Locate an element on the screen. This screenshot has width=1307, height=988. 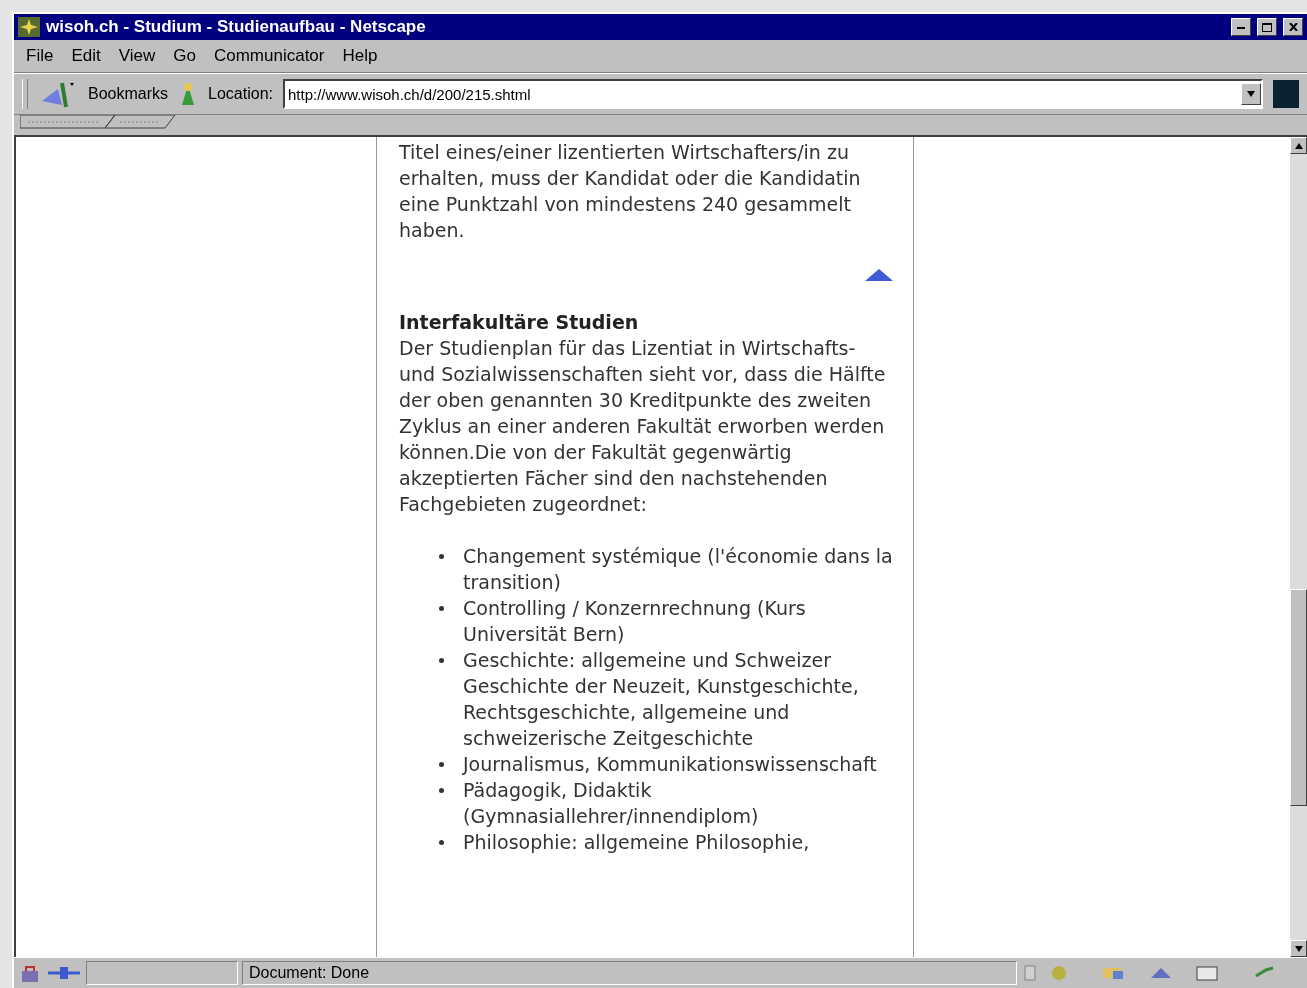
back-to-top-icon is located at coordinates (879, 275).